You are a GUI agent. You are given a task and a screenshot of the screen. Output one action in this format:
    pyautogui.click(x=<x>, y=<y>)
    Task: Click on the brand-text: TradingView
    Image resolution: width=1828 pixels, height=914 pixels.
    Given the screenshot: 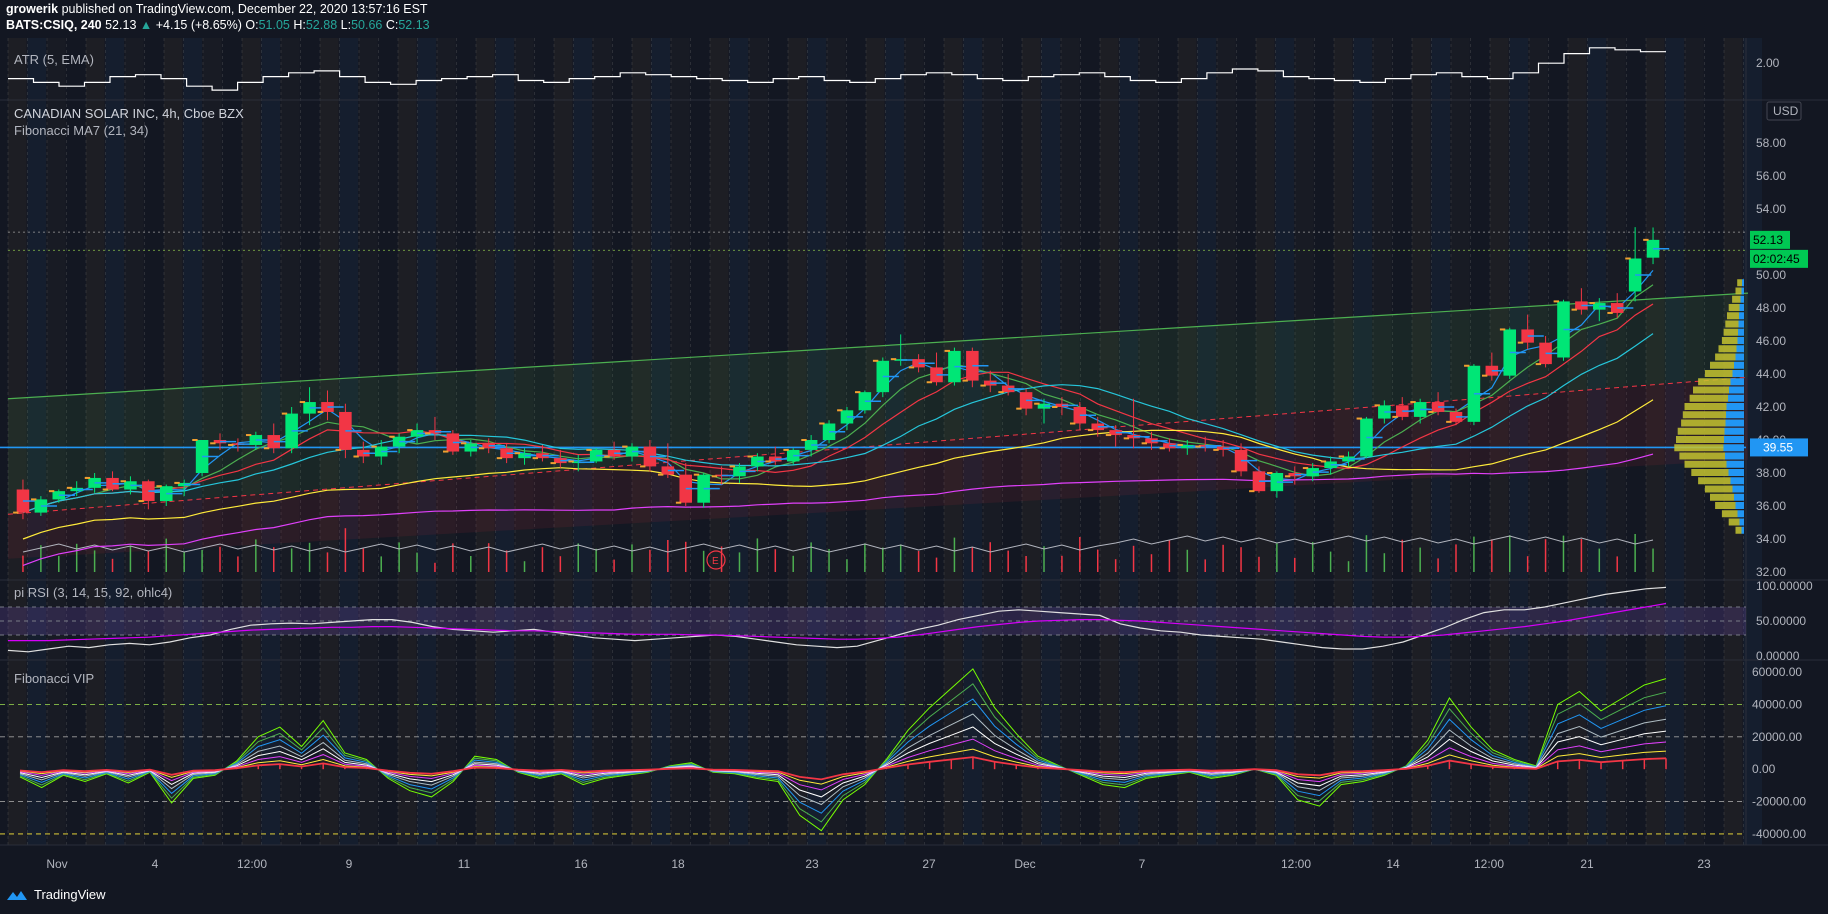 What is the action you would take?
    pyautogui.click(x=70, y=894)
    